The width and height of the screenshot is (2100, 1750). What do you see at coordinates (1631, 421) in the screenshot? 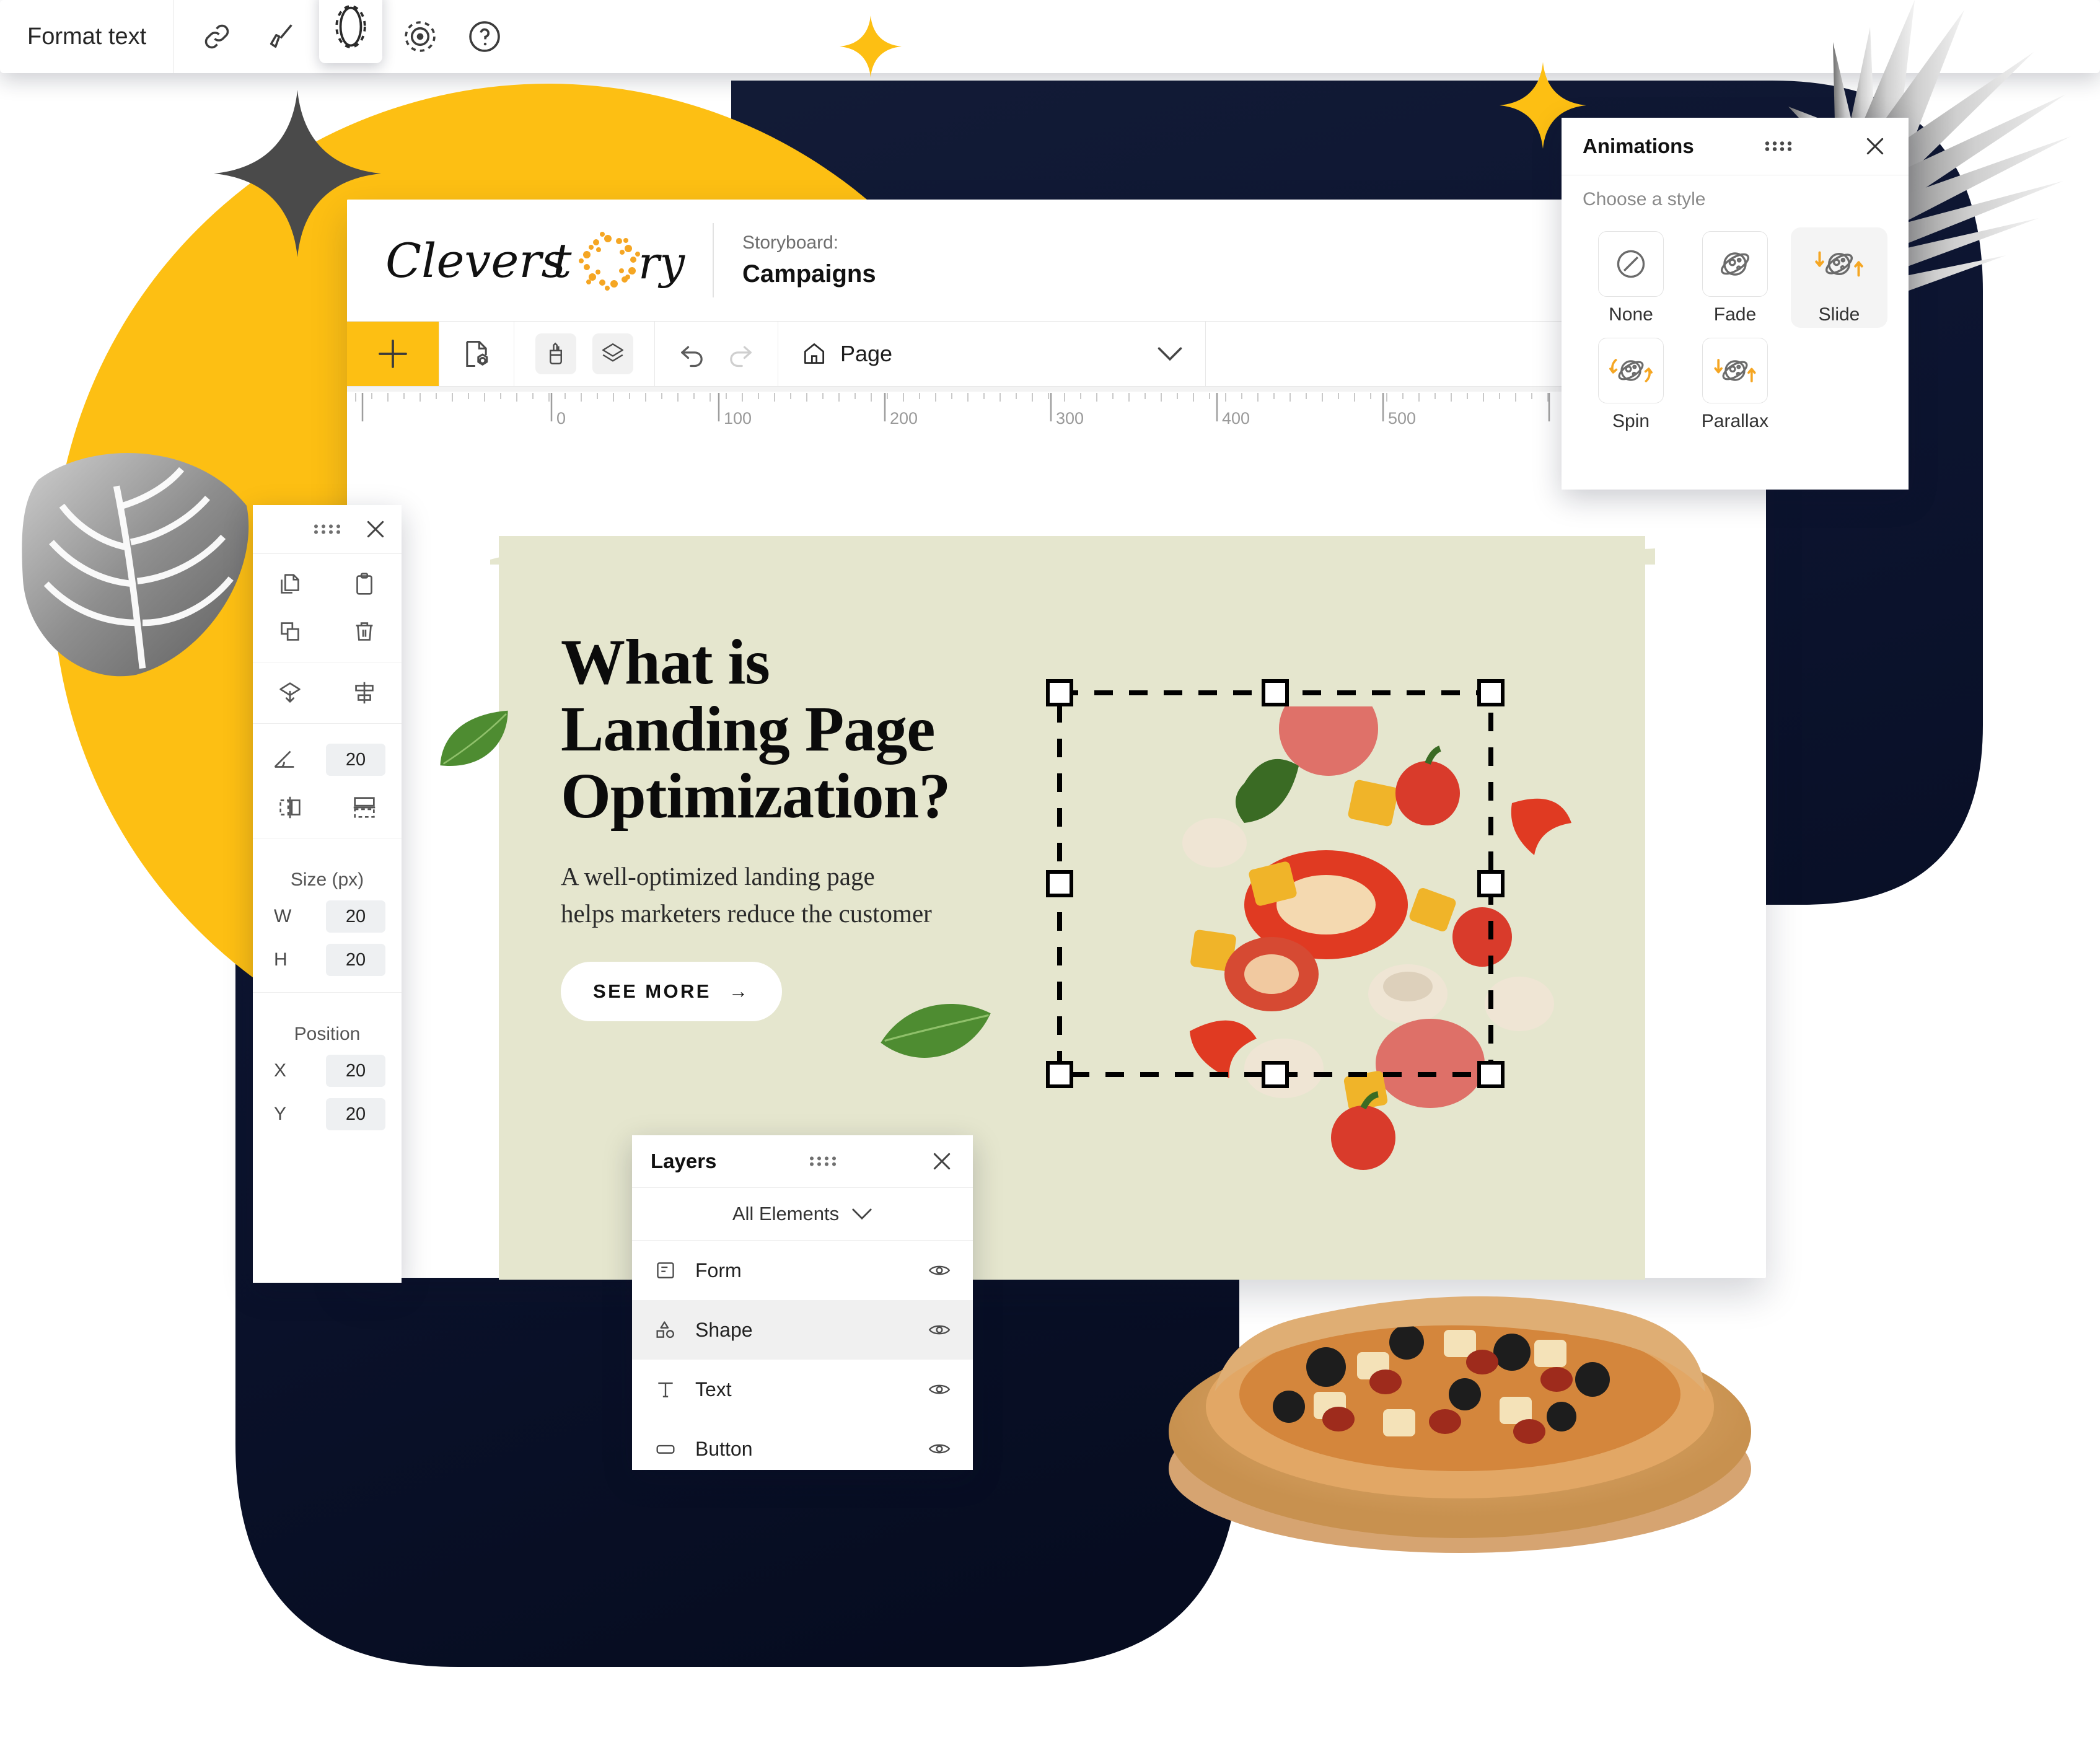
I see `animation-option-label: Spin` at bounding box center [1631, 421].